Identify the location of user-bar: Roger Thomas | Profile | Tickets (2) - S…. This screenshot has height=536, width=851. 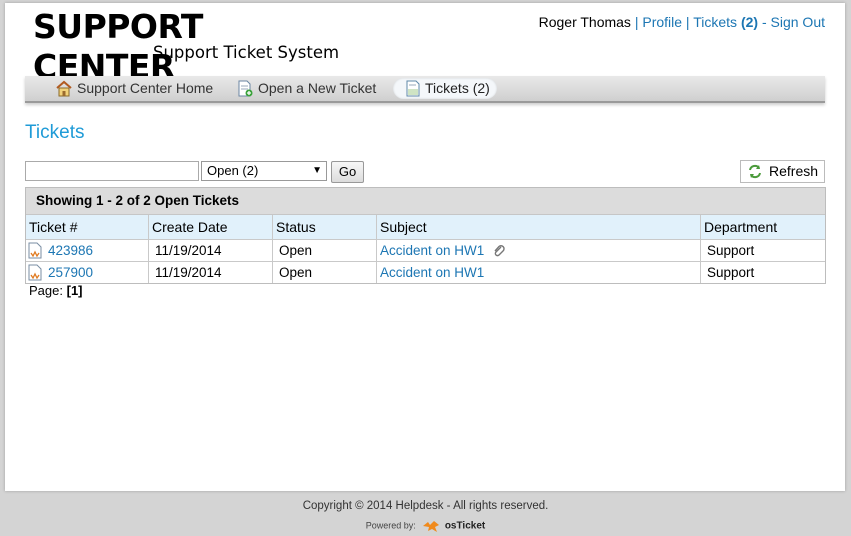
(682, 22).